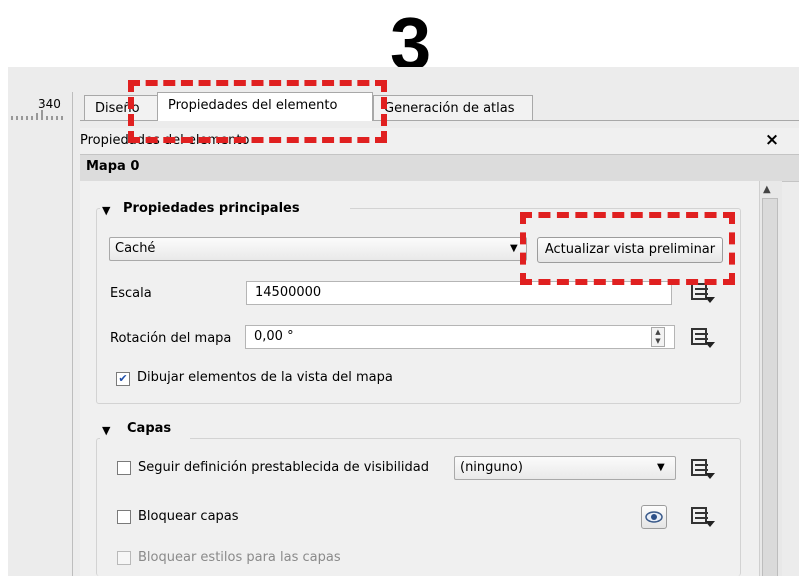 Image resolution: width=799 pixels, height=576 pixels. I want to click on scrollbar-thumb, so click(770, 387).